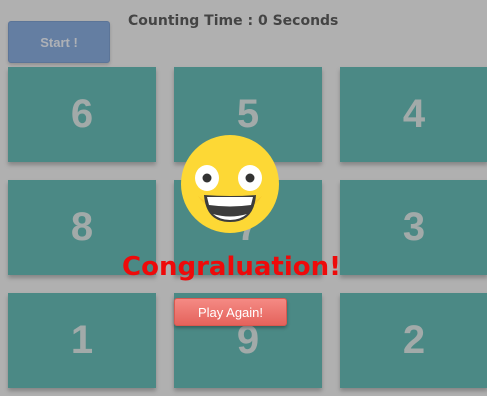 Image resolution: width=487 pixels, height=396 pixels. Describe the element at coordinates (230, 184) in the screenshot. I see `grinning-face-icon` at that location.